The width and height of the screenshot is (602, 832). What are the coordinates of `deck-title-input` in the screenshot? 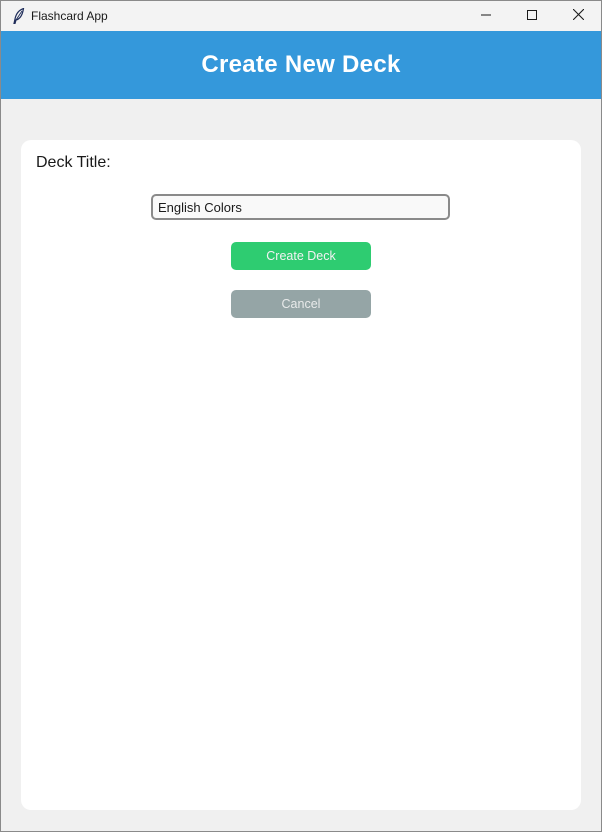 It's located at (300, 207).